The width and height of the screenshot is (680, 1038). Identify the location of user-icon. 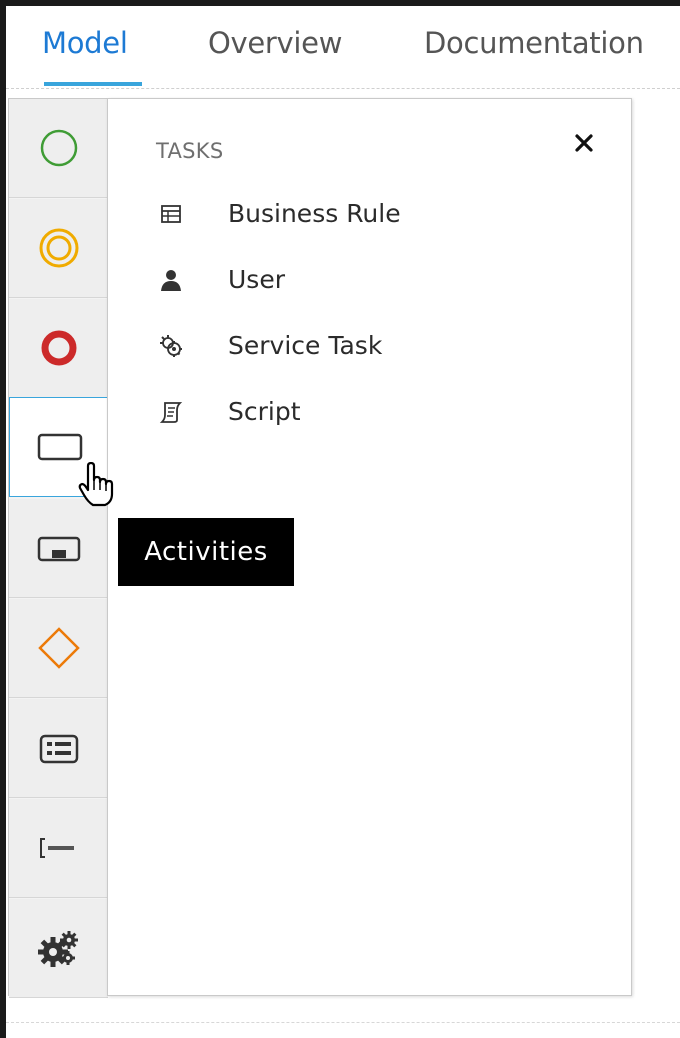
(171, 280).